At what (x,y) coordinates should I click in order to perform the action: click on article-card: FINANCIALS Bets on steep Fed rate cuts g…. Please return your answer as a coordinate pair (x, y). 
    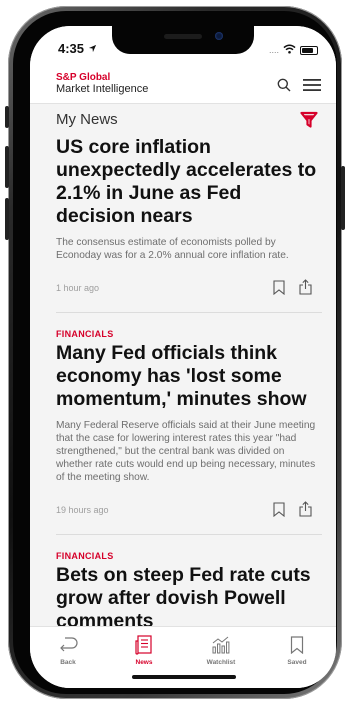
    Looking at the image, I should click on (183, 588).